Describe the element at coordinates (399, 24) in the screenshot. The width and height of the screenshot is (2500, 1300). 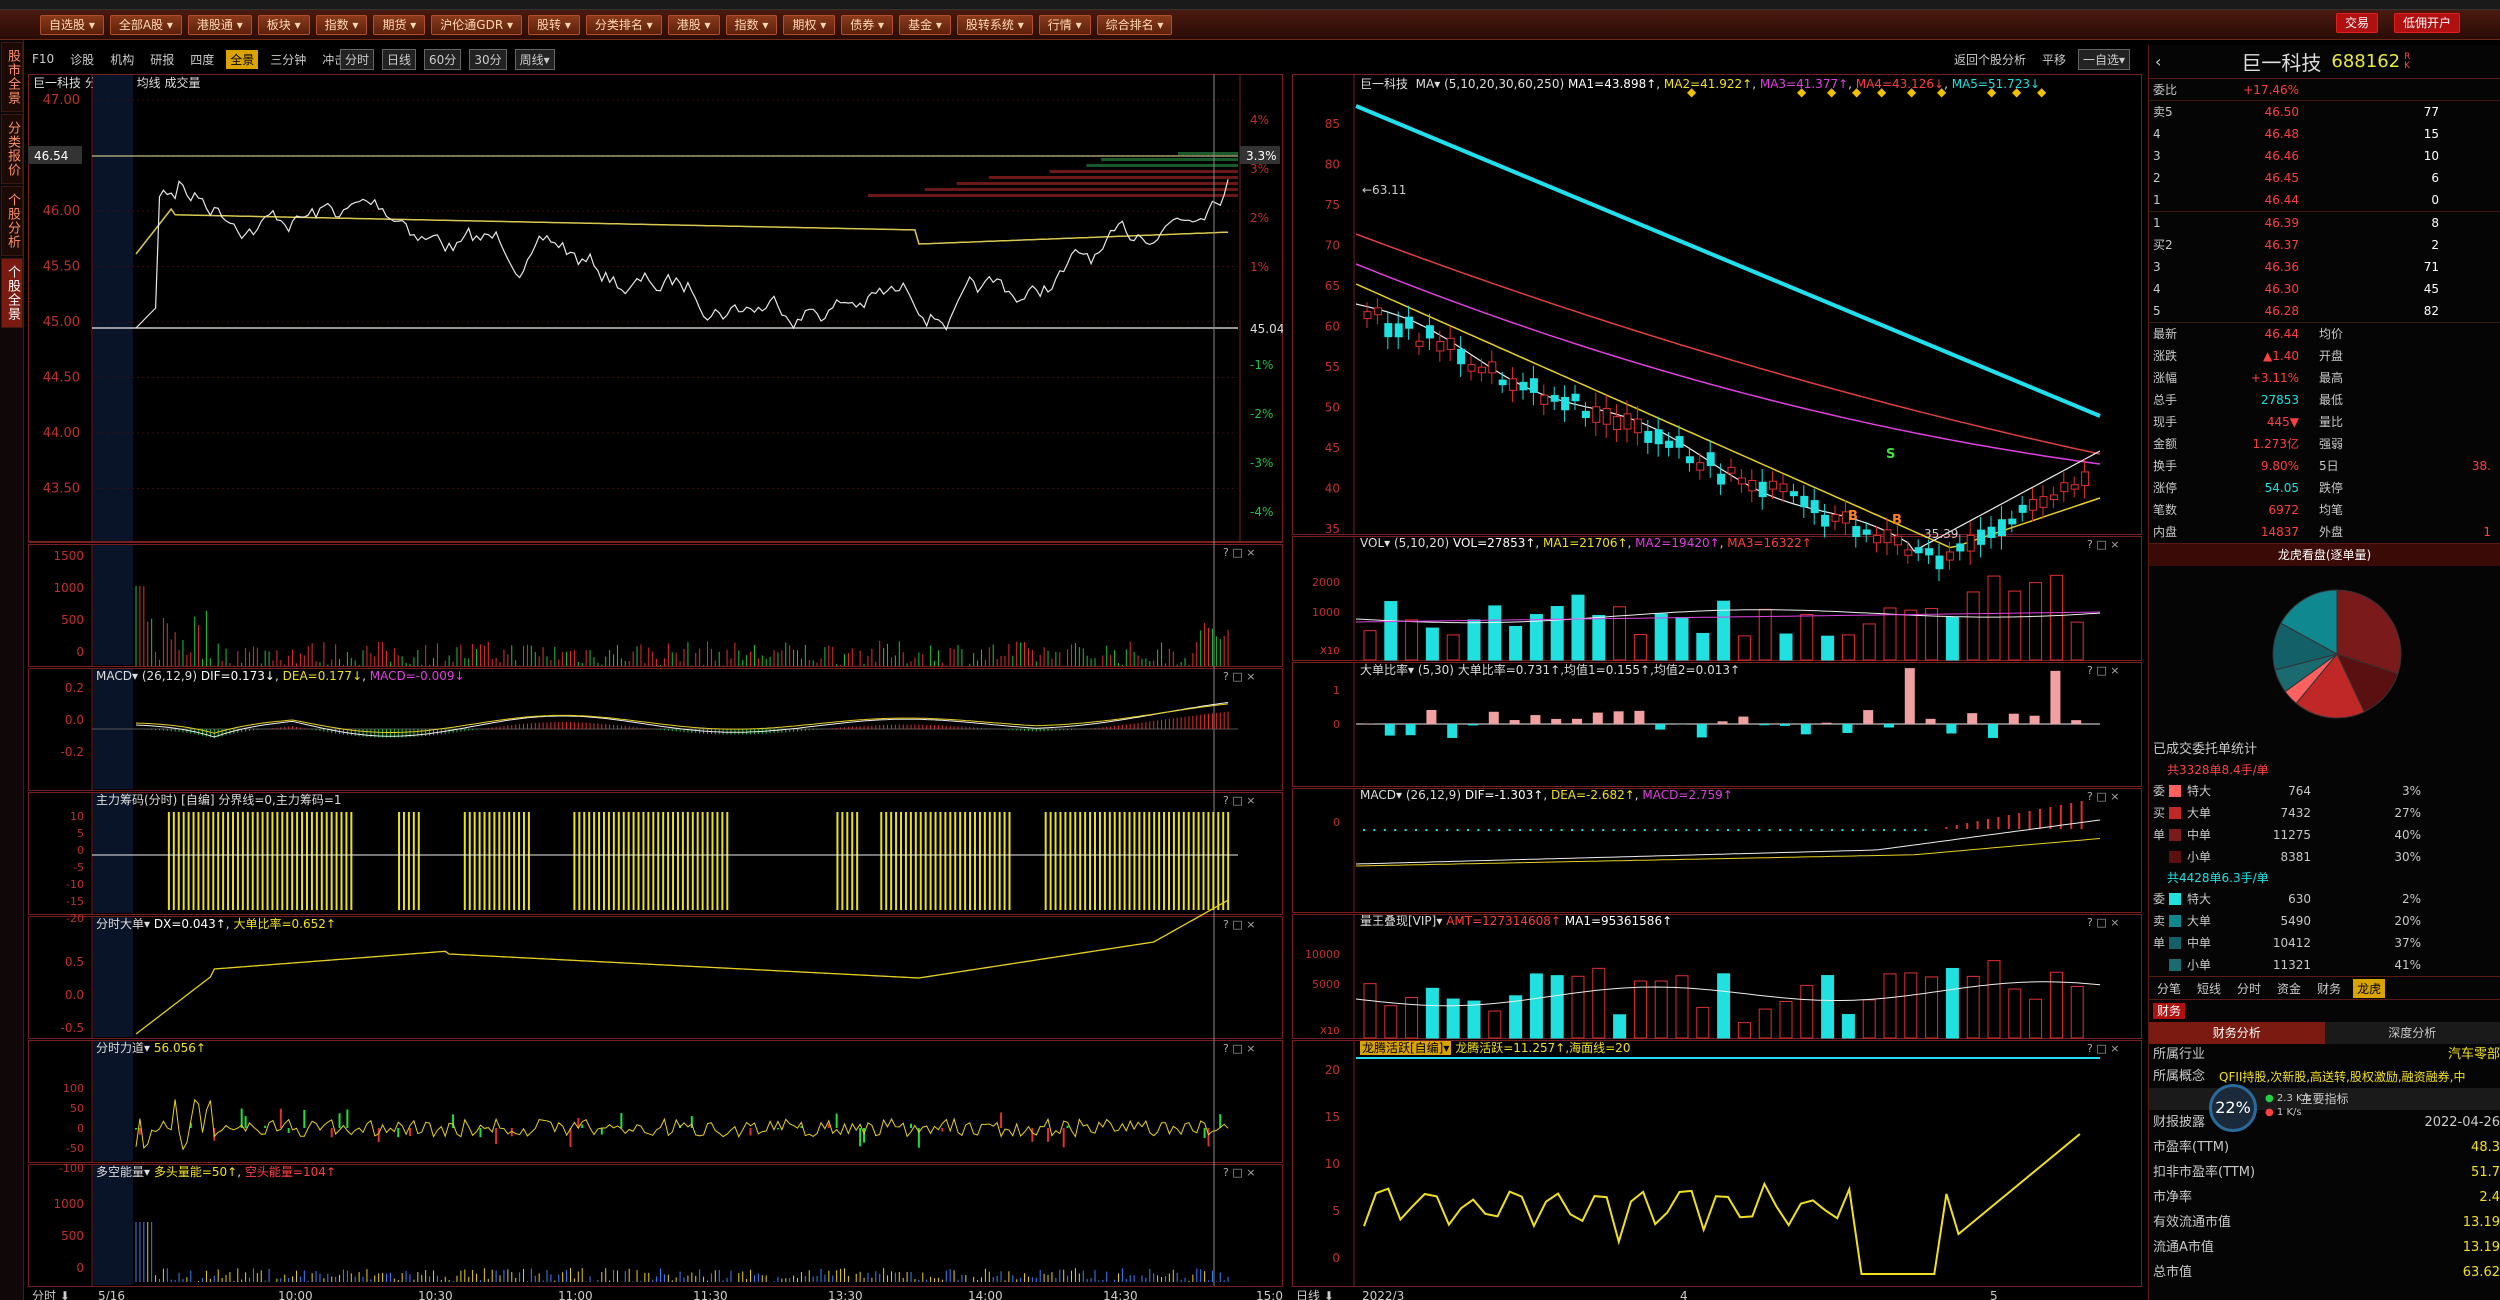
I see `toolbar-item-5: 期货 ▾` at that location.